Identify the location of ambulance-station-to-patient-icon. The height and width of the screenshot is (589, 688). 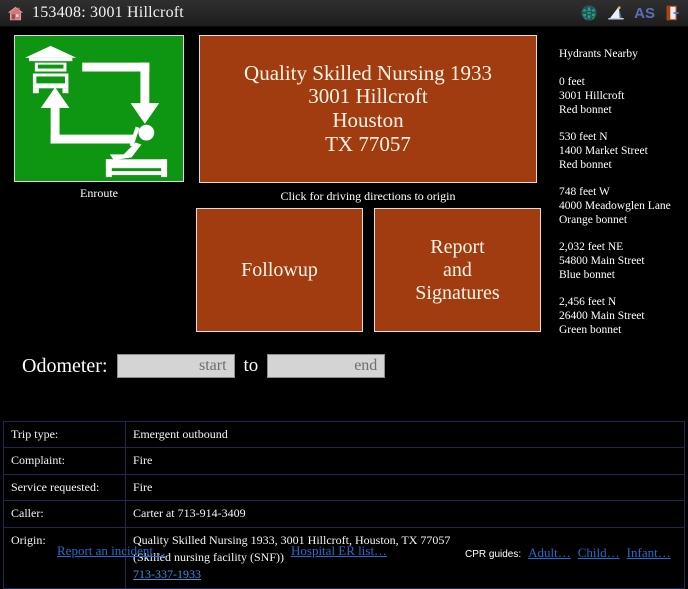
(96, 111).